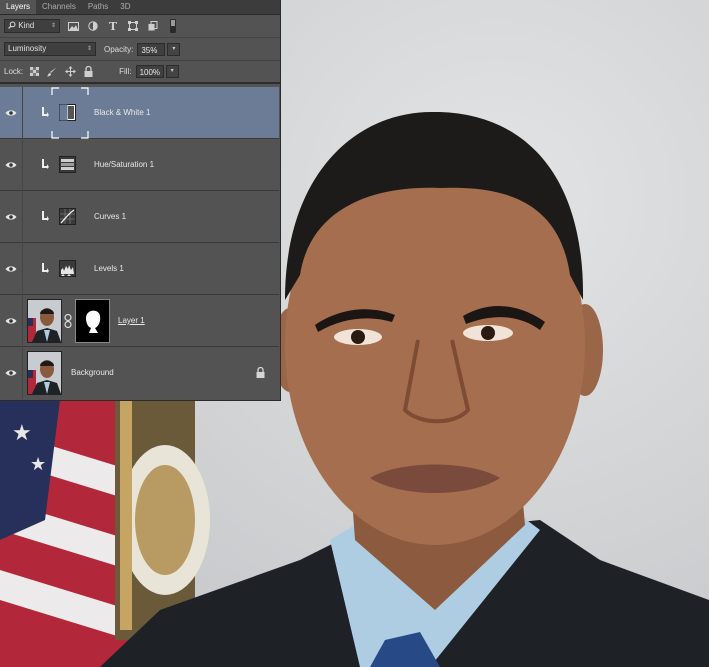 Image resolution: width=709 pixels, height=667 pixels. What do you see at coordinates (125, 71) in the screenshot?
I see `fill-label: Fill:` at bounding box center [125, 71].